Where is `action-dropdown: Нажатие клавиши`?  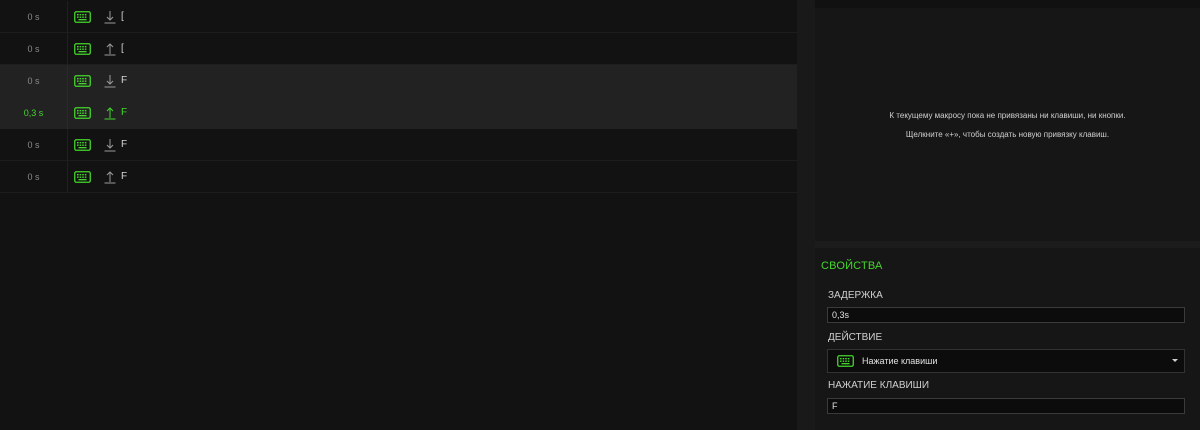
action-dropdown: Нажатие клавиши is located at coordinates (1006, 361).